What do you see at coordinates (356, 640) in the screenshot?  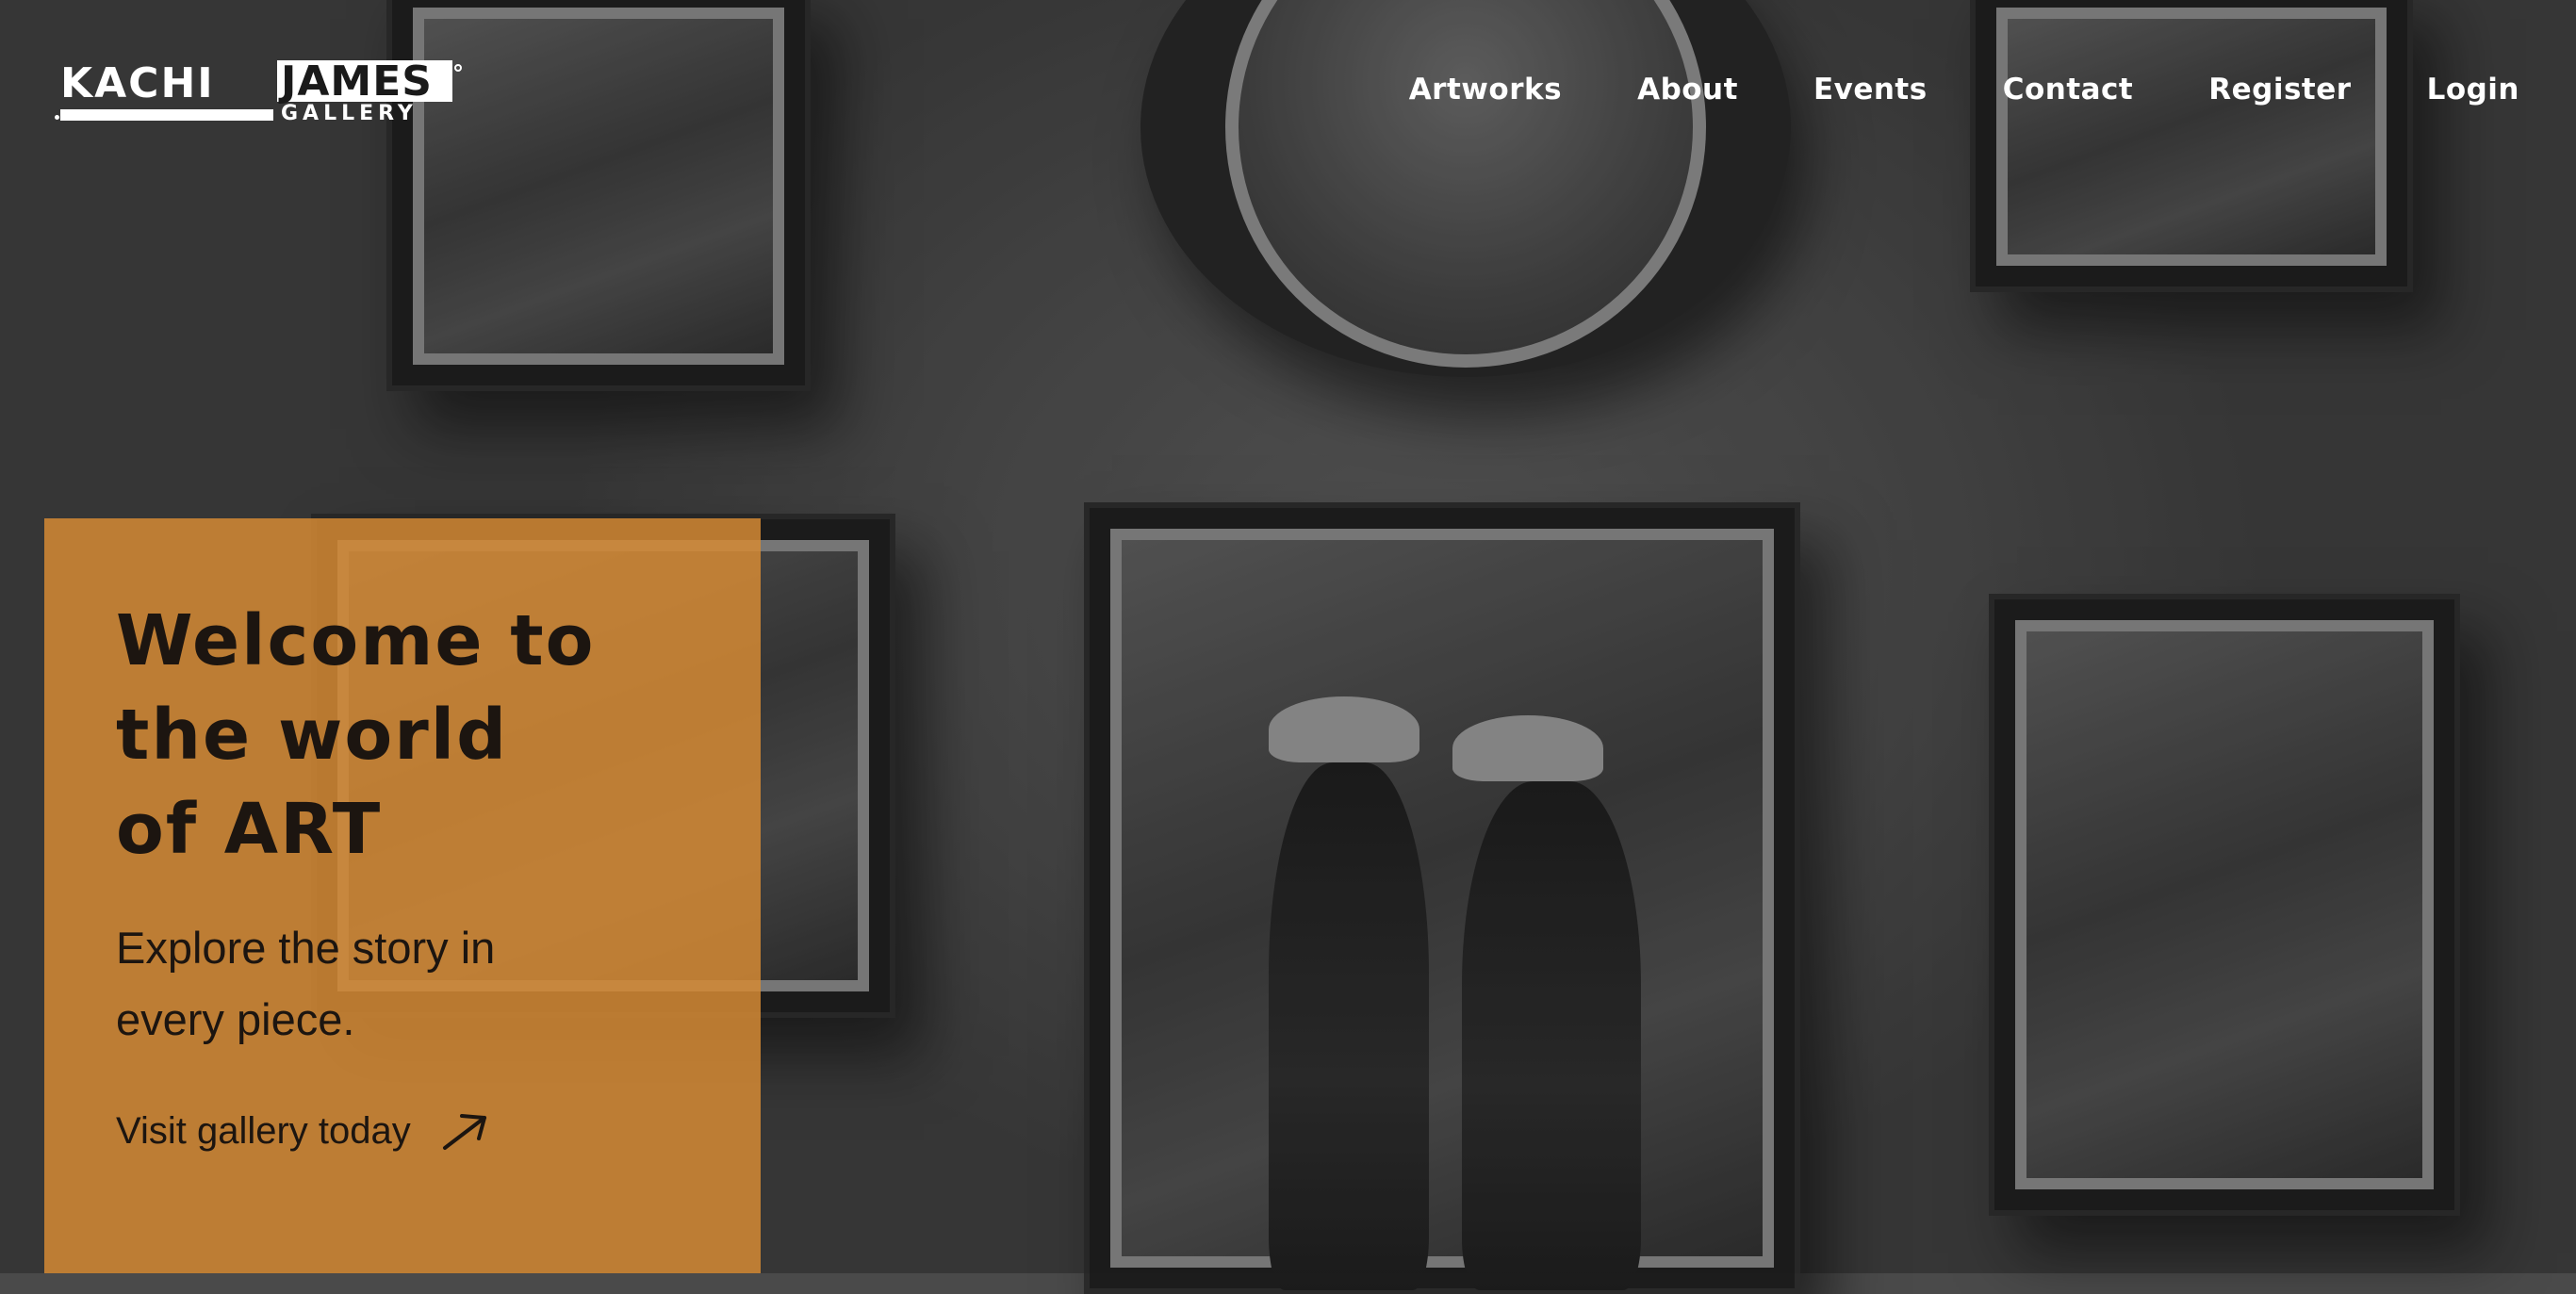 I see `hero-heading-line: Welcome to` at bounding box center [356, 640].